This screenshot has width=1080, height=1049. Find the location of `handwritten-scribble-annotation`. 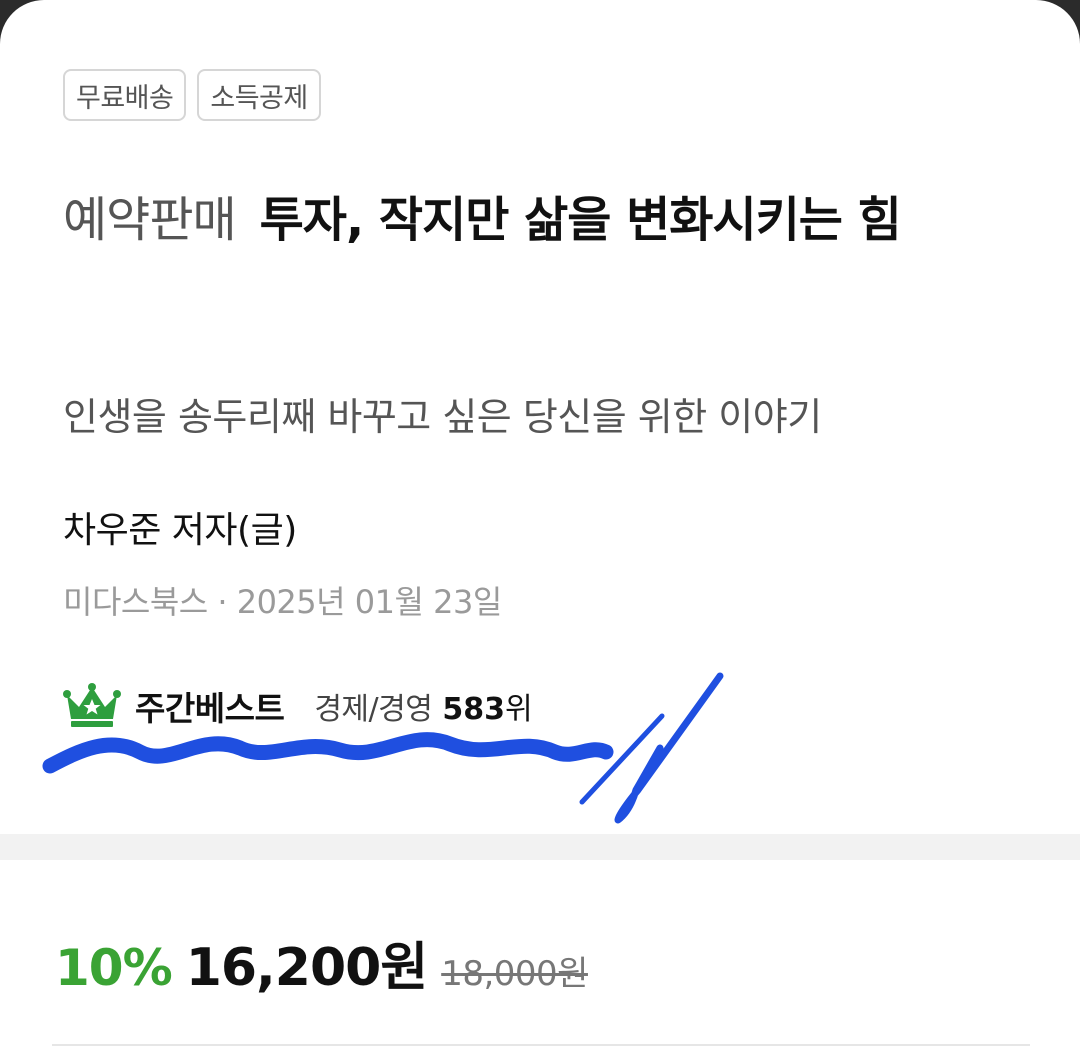

handwritten-scribble-annotation is located at coordinates (383, 748).